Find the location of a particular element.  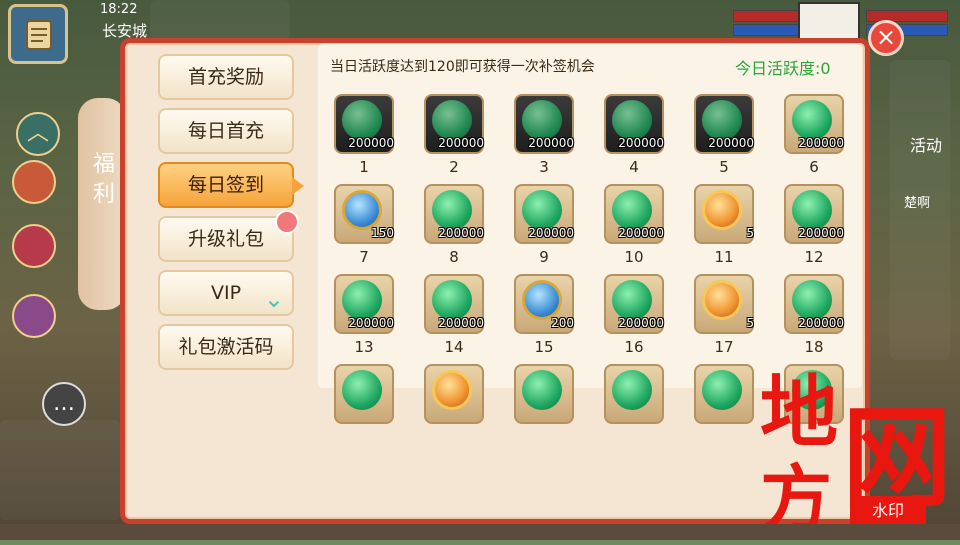

reward-cell: 200000 16 is located at coordinates (643, 317).